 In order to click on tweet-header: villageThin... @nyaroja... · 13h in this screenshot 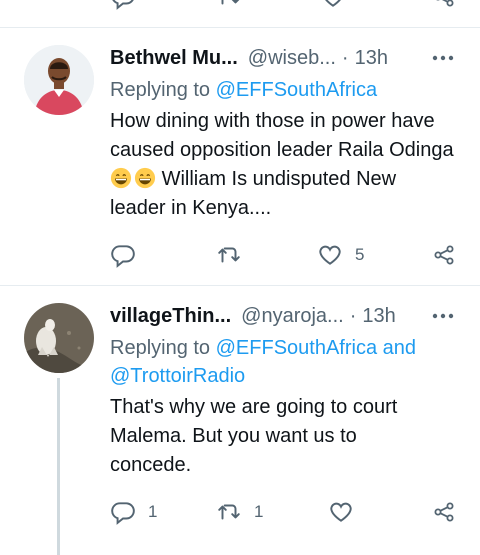, I will do `click(295, 316)`.